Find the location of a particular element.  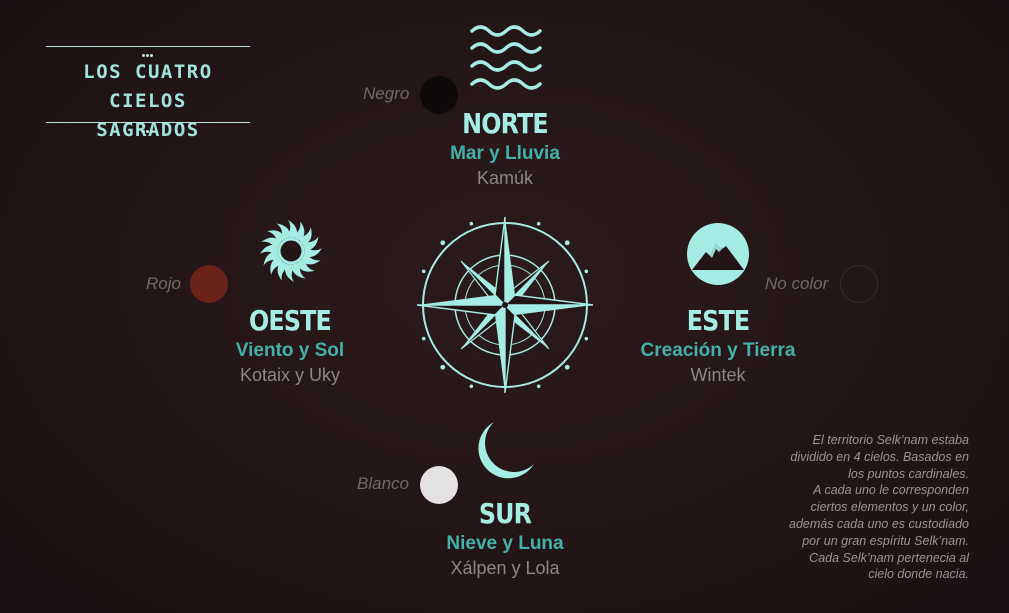

title-bottom-dots is located at coordinates (148, 126).